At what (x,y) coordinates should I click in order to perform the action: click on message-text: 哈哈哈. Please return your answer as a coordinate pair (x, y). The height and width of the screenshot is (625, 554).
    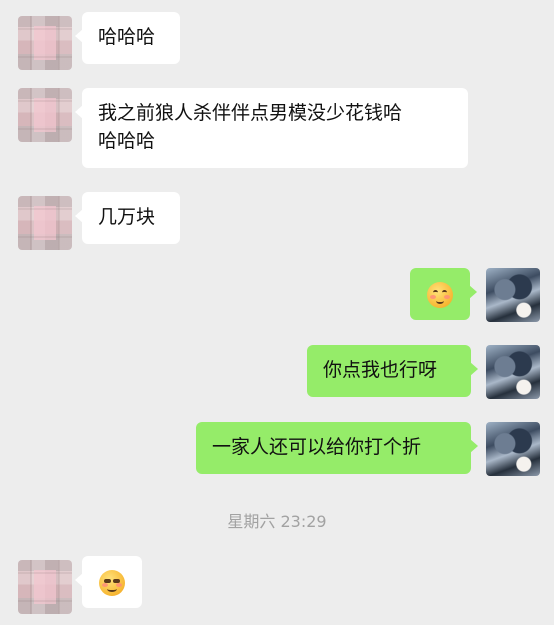
    Looking at the image, I should click on (127, 37).